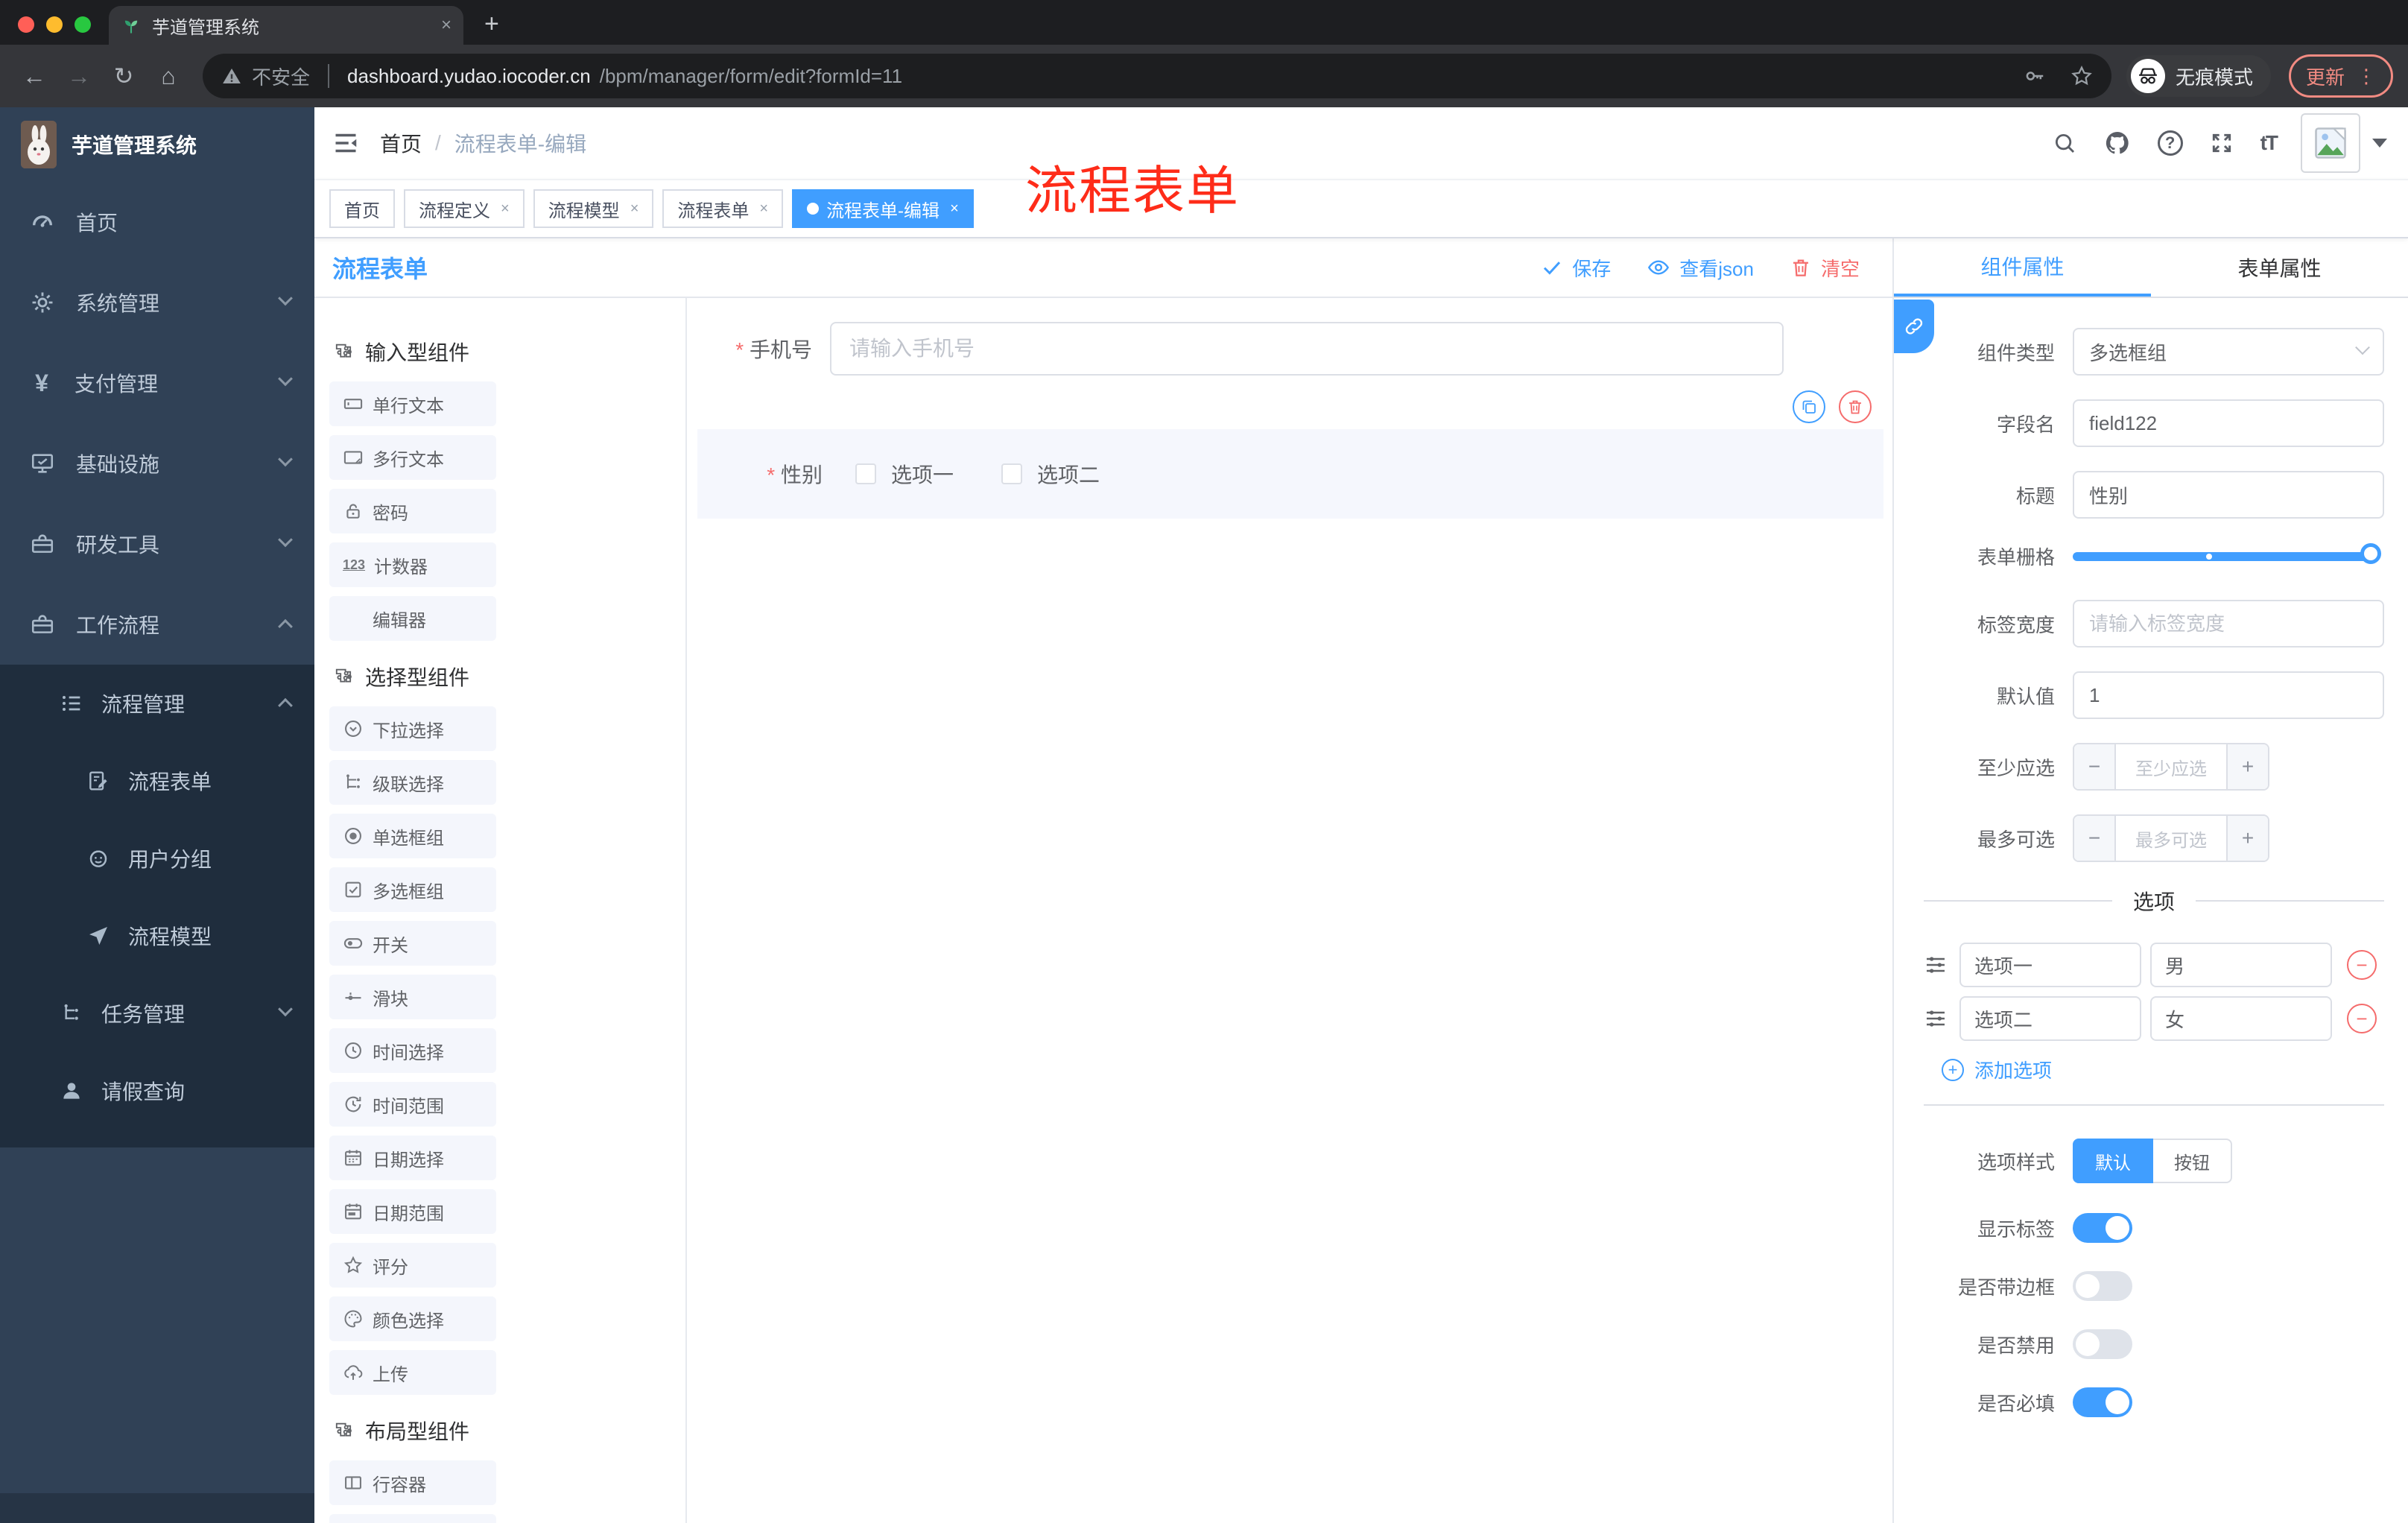 This screenshot has width=2408, height=1523. I want to click on clear-button: 清空, so click(1825, 268).